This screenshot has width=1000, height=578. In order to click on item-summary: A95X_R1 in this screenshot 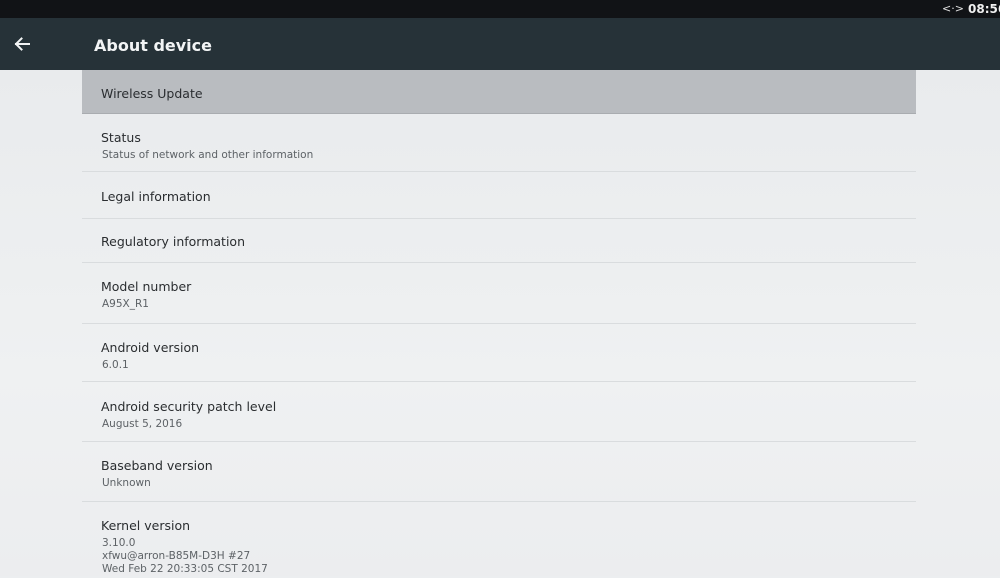, I will do `click(125, 304)`.